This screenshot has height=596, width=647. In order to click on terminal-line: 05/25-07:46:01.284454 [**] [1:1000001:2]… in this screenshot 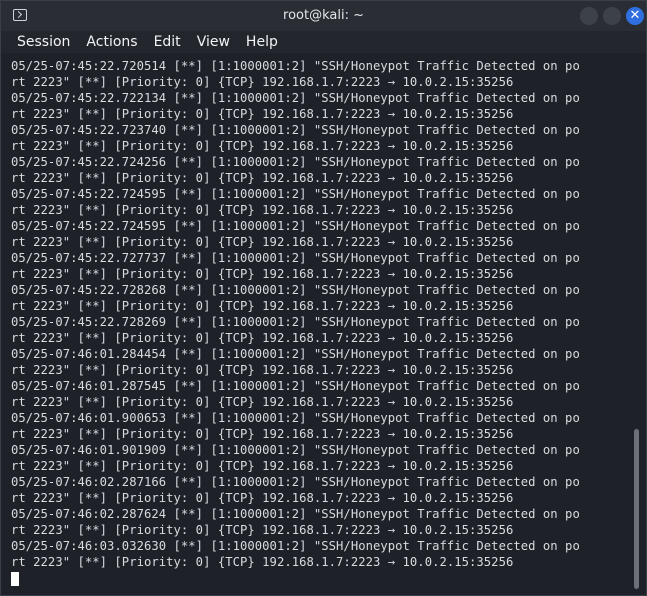, I will do `click(295, 354)`.